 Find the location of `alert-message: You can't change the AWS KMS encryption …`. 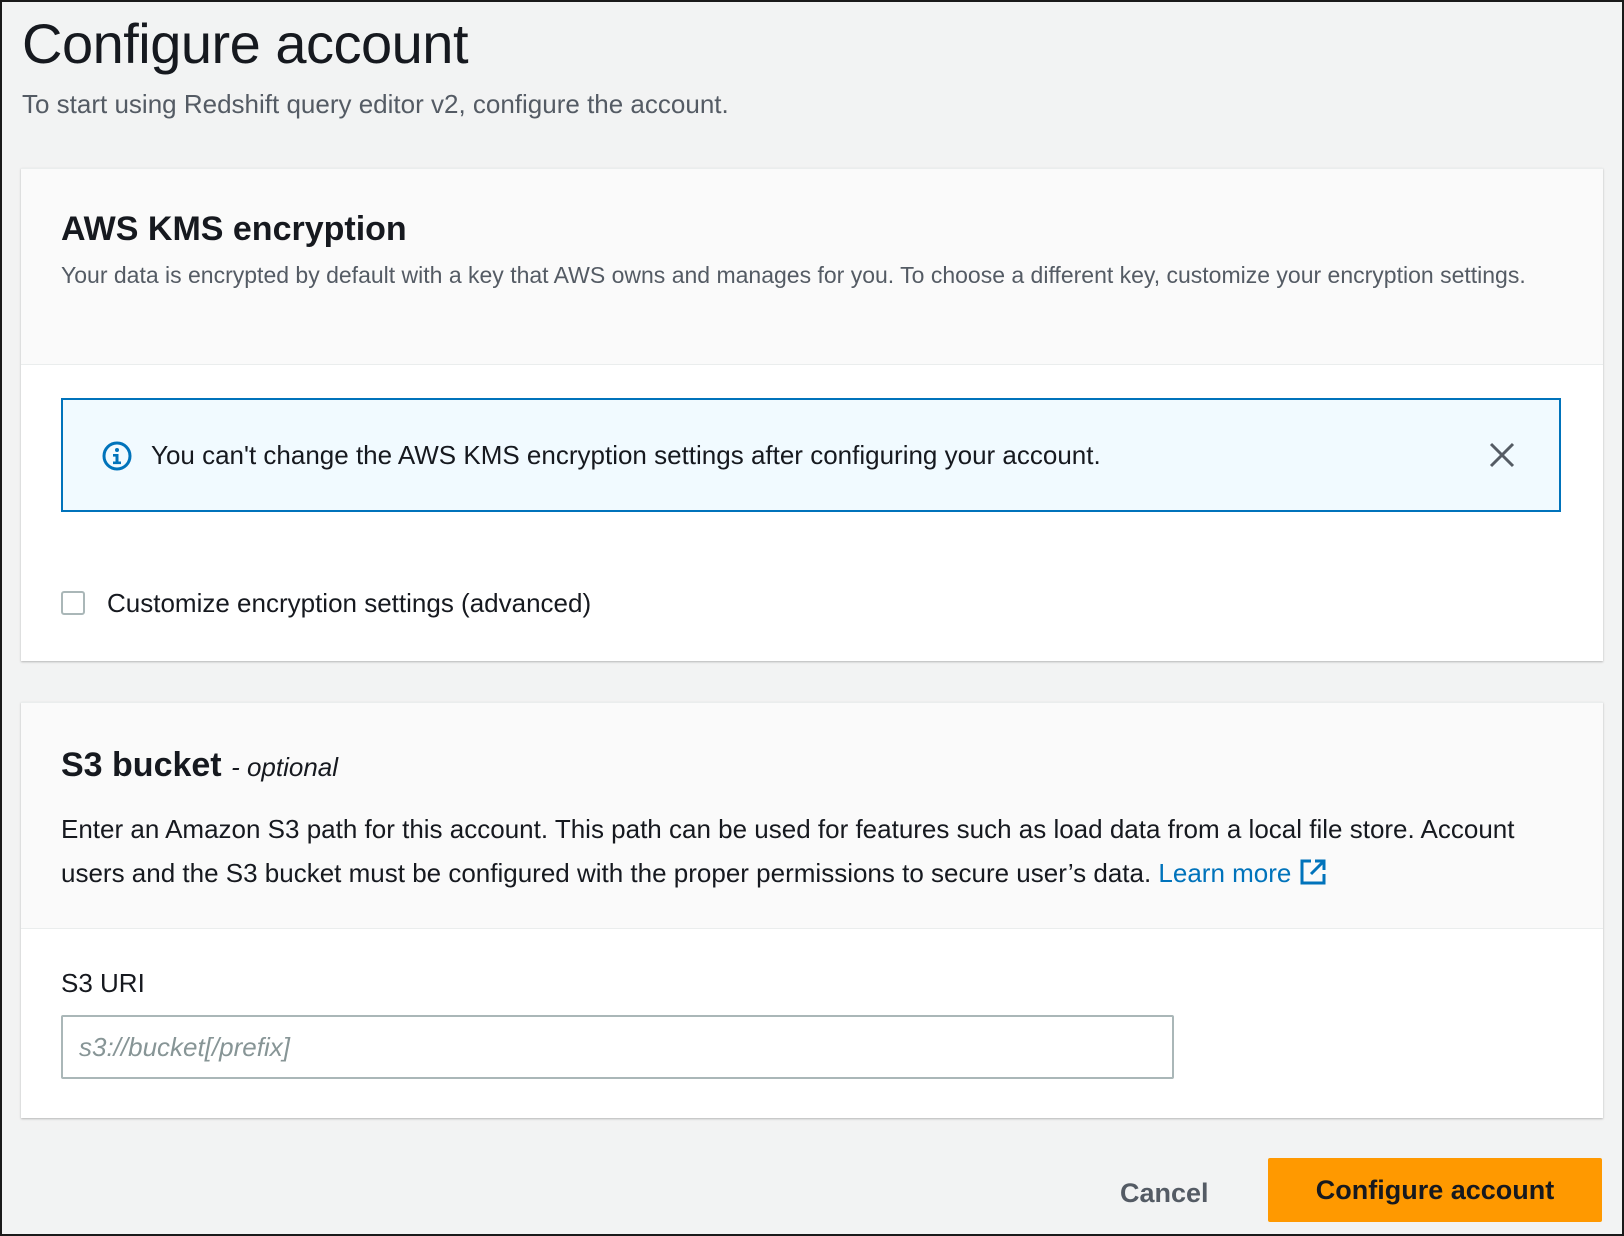

alert-message: You can't change the AWS KMS encryption … is located at coordinates (626, 455).